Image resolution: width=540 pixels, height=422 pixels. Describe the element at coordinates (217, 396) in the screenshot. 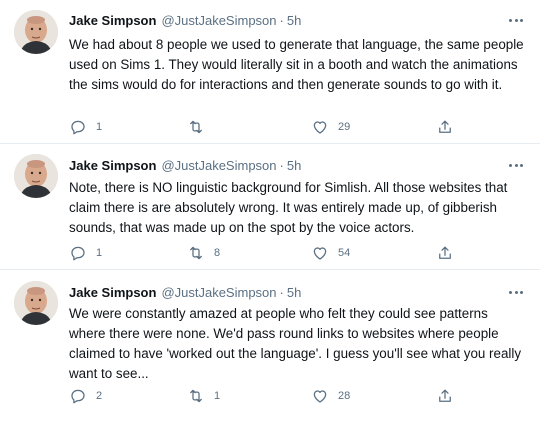

I see `retweet-count: 1` at that location.